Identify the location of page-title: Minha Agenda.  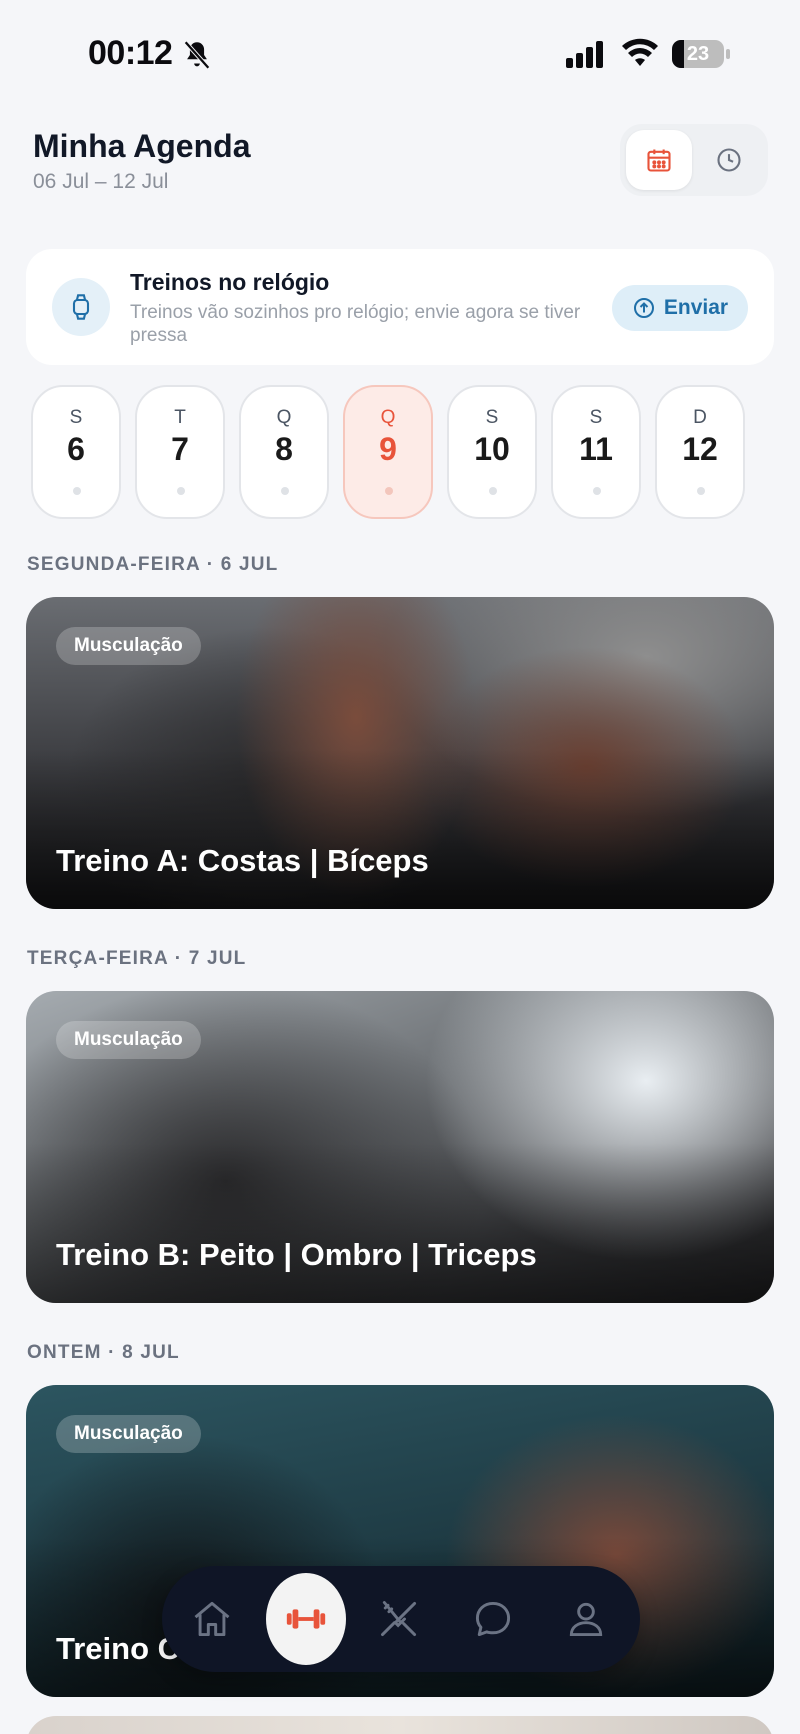
(142, 146).